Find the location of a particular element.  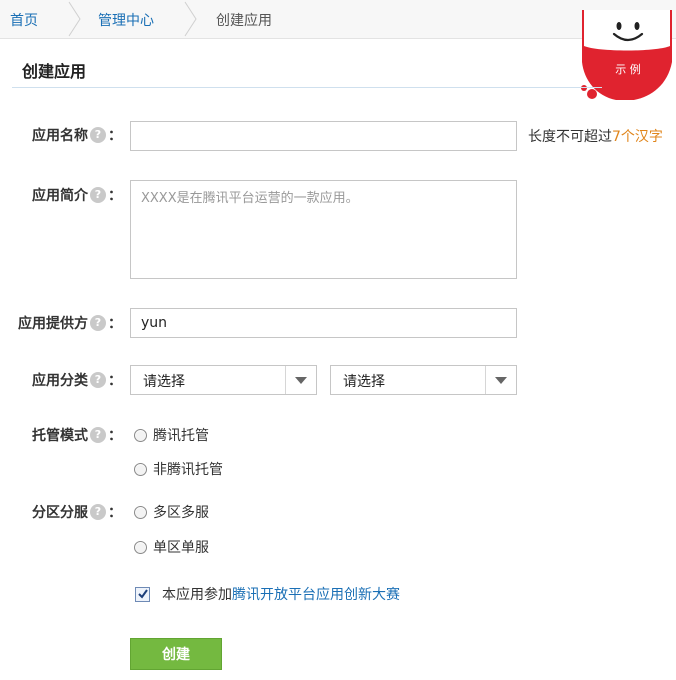

app-name-label-text: 应用名称 is located at coordinates (60, 136).